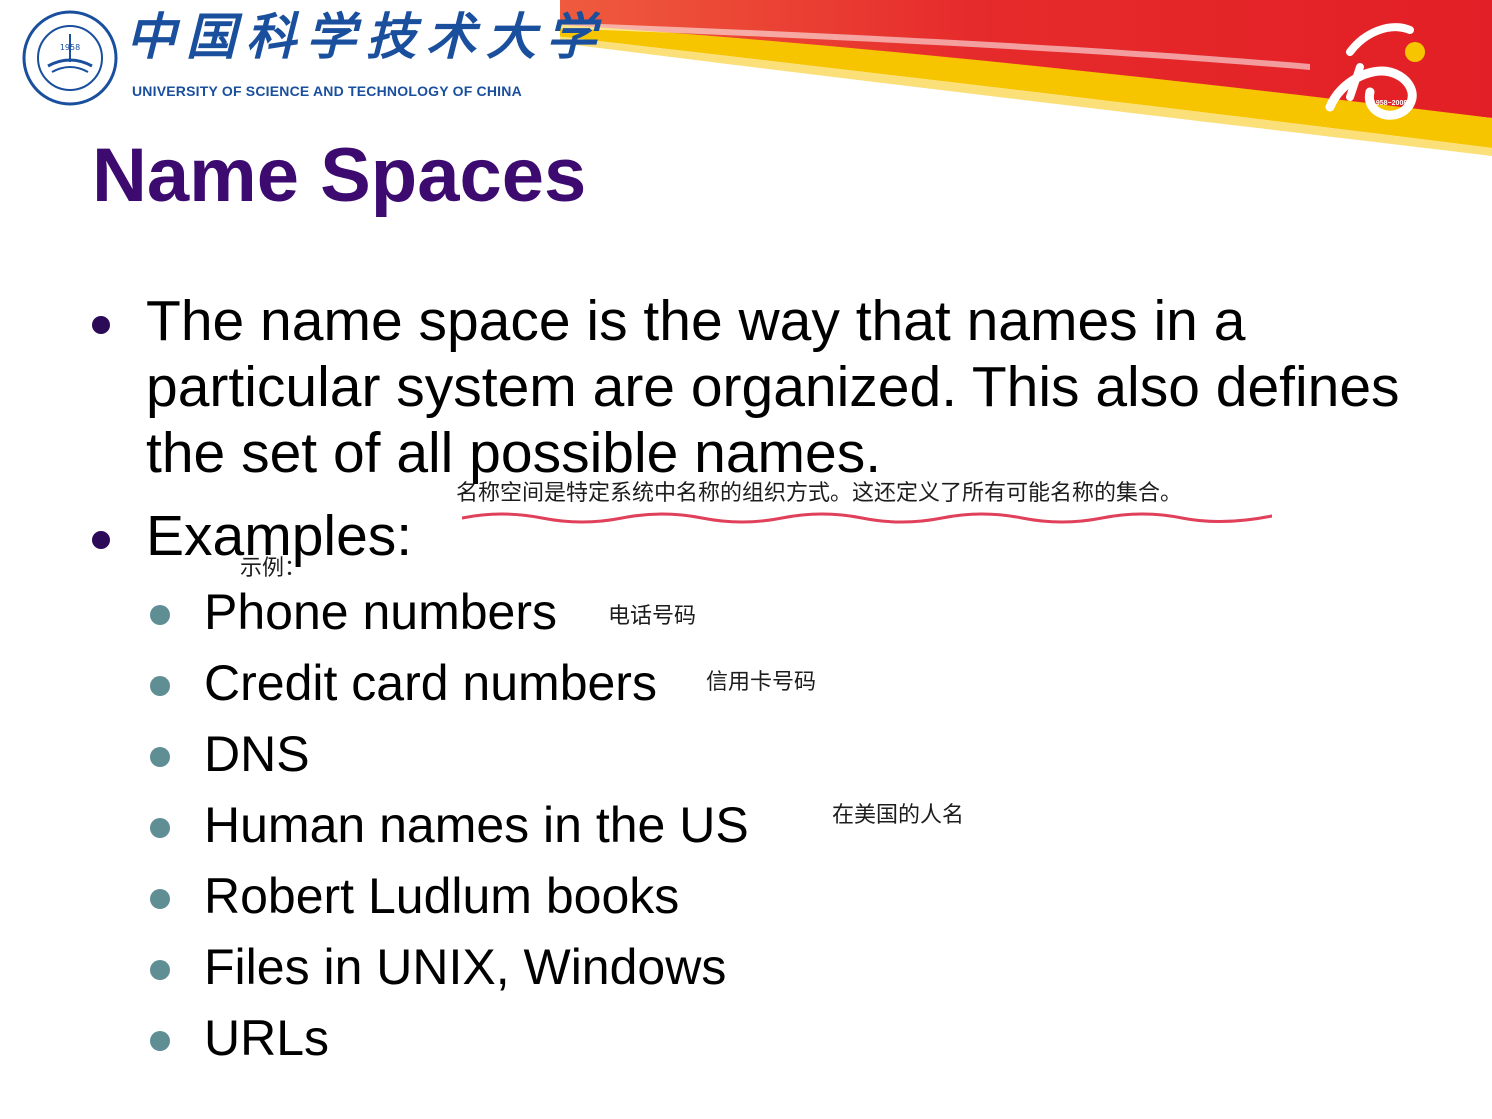  I want to click on red-underline-squiggle, so click(867, 518).